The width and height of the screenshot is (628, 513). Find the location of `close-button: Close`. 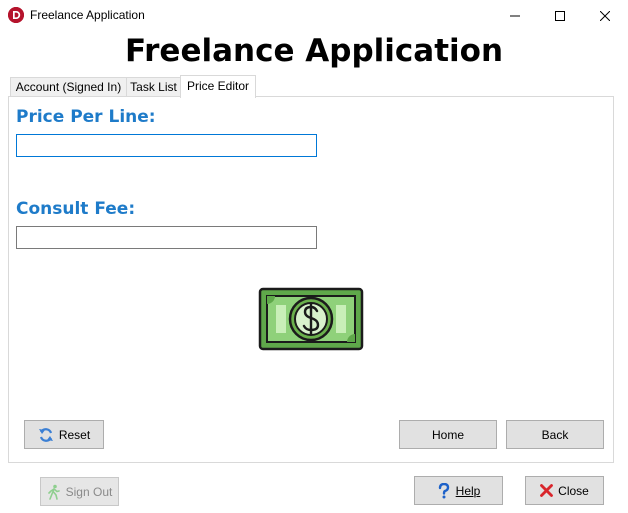

close-button: Close is located at coordinates (564, 490).